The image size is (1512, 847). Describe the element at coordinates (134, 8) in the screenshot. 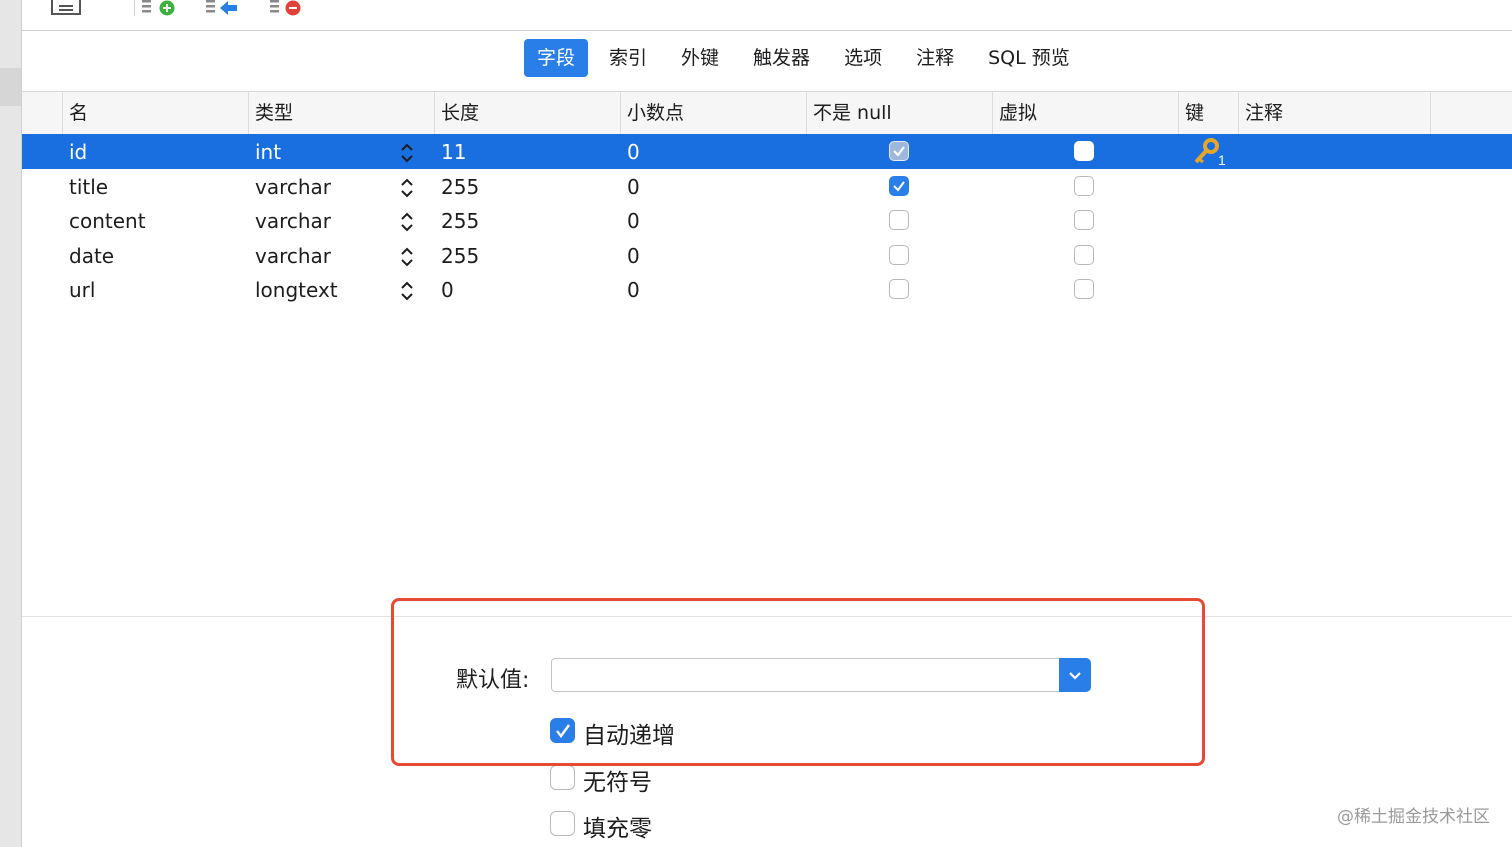

I see `toolbar-separator` at that location.